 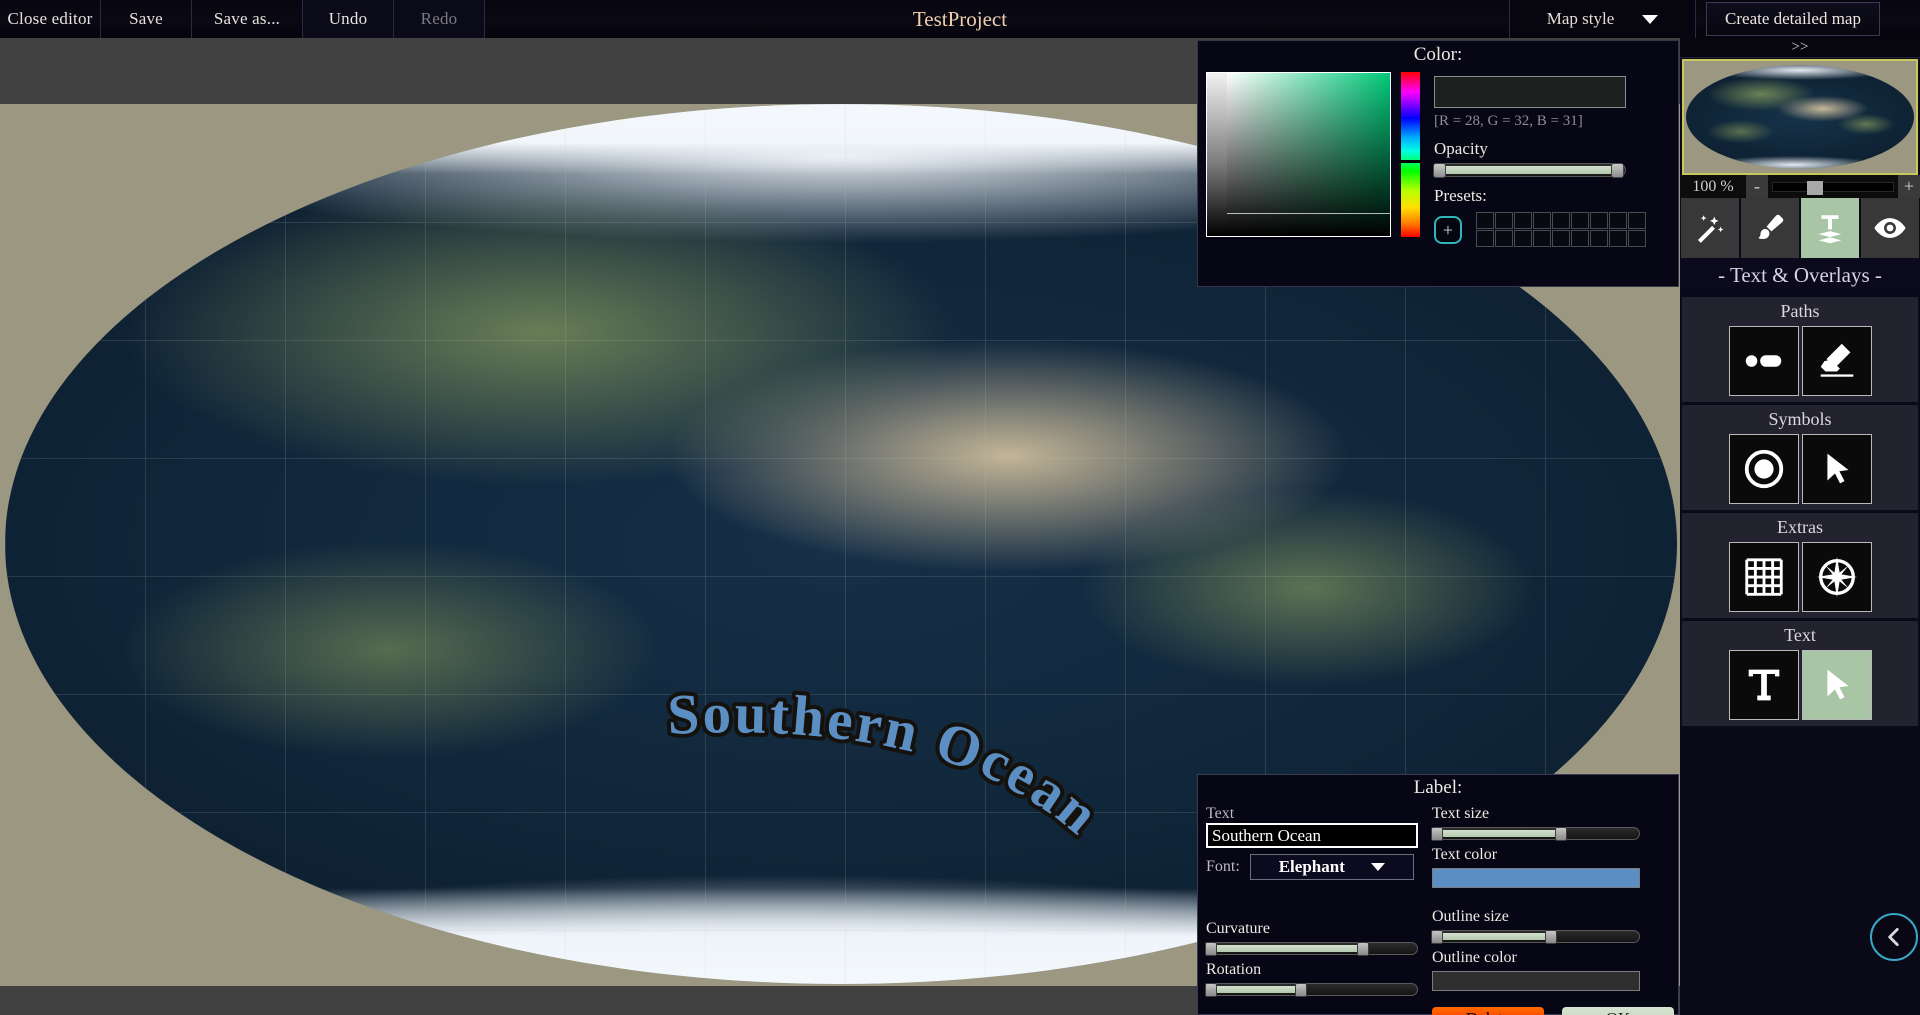 I want to click on text-size-slider-start-cap, so click(x=1437, y=834).